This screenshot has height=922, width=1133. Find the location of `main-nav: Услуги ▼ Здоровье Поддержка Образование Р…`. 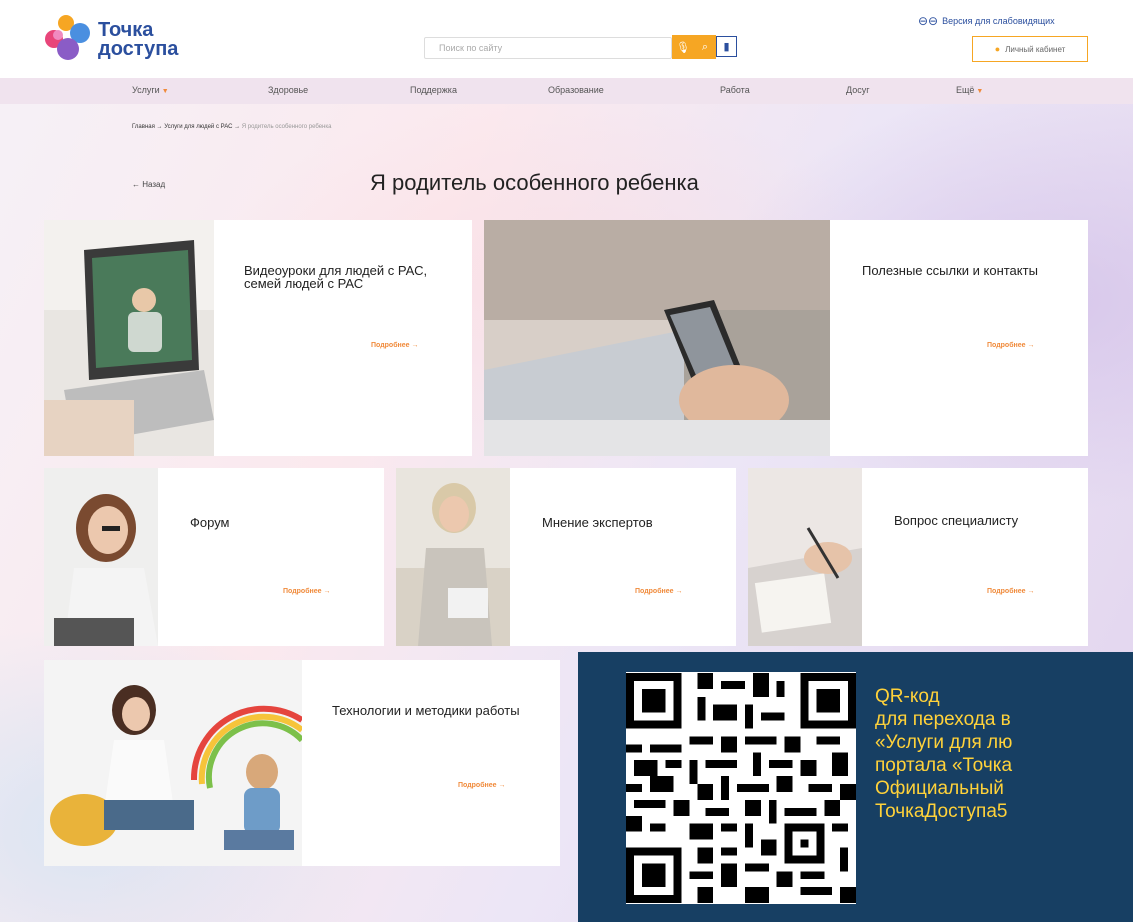

main-nav: Услуги ▼ Здоровье Поддержка Образование Р… is located at coordinates (566, 91).